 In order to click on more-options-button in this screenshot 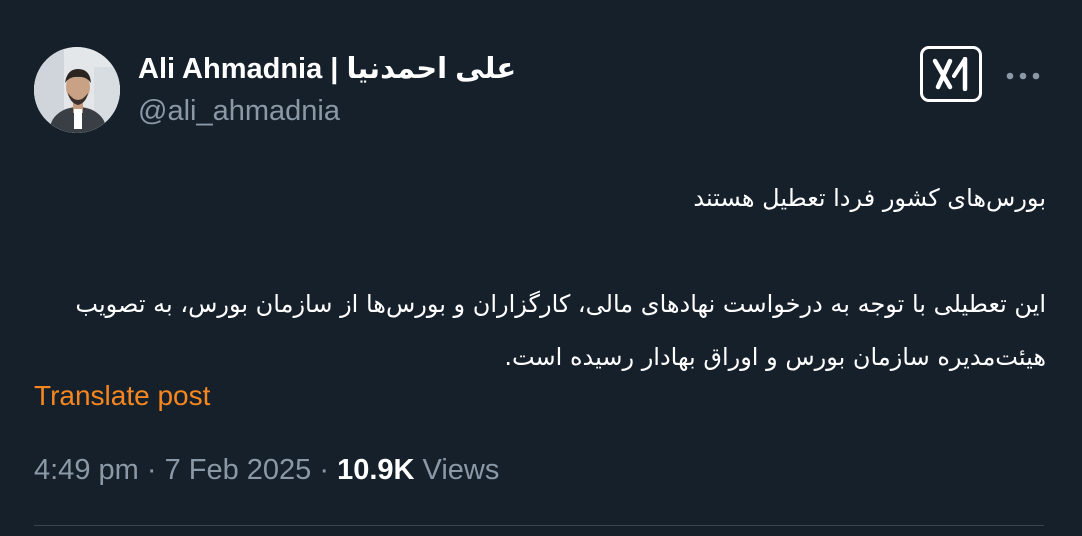, I will do `click(1023, 76)`.